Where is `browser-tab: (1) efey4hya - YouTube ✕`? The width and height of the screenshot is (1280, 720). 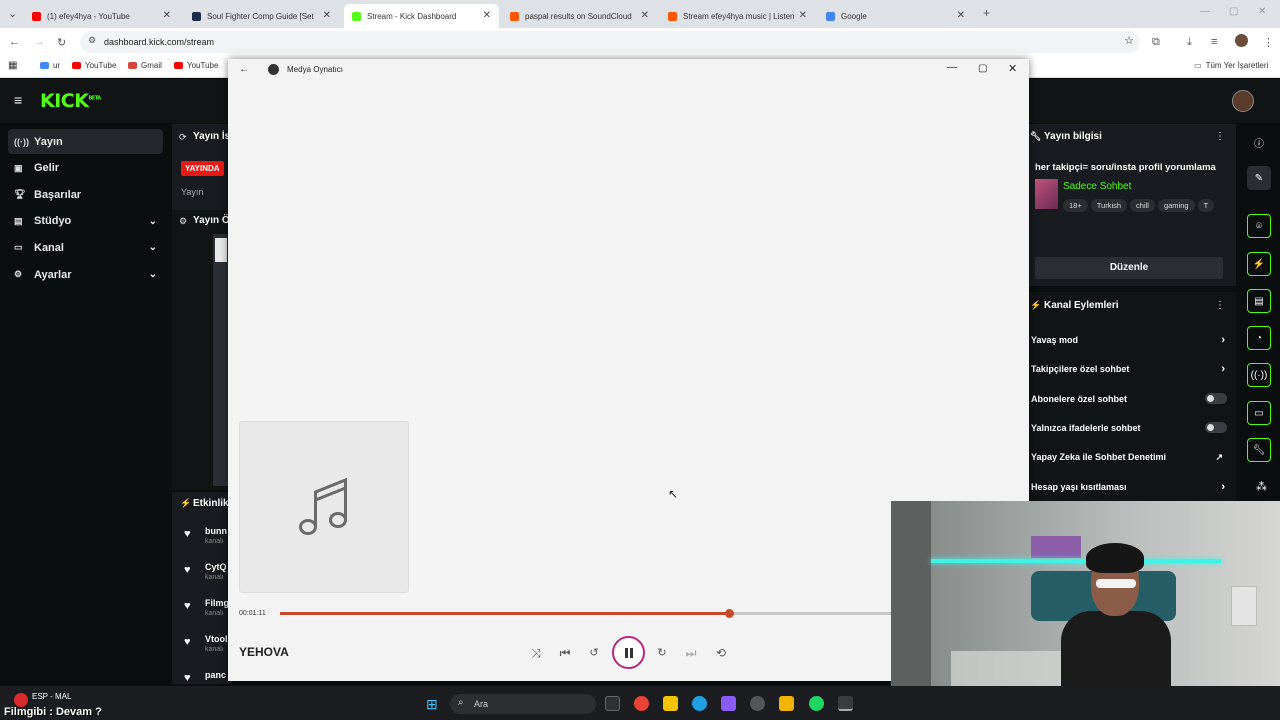 browser-tab: (1) efey4hya - YouTube ✕ is located at coordinates (101, 16).